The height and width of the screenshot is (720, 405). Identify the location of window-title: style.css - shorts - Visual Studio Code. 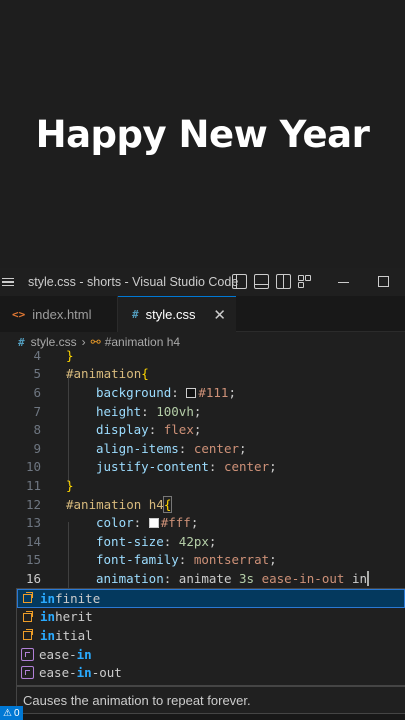
(133, 282).